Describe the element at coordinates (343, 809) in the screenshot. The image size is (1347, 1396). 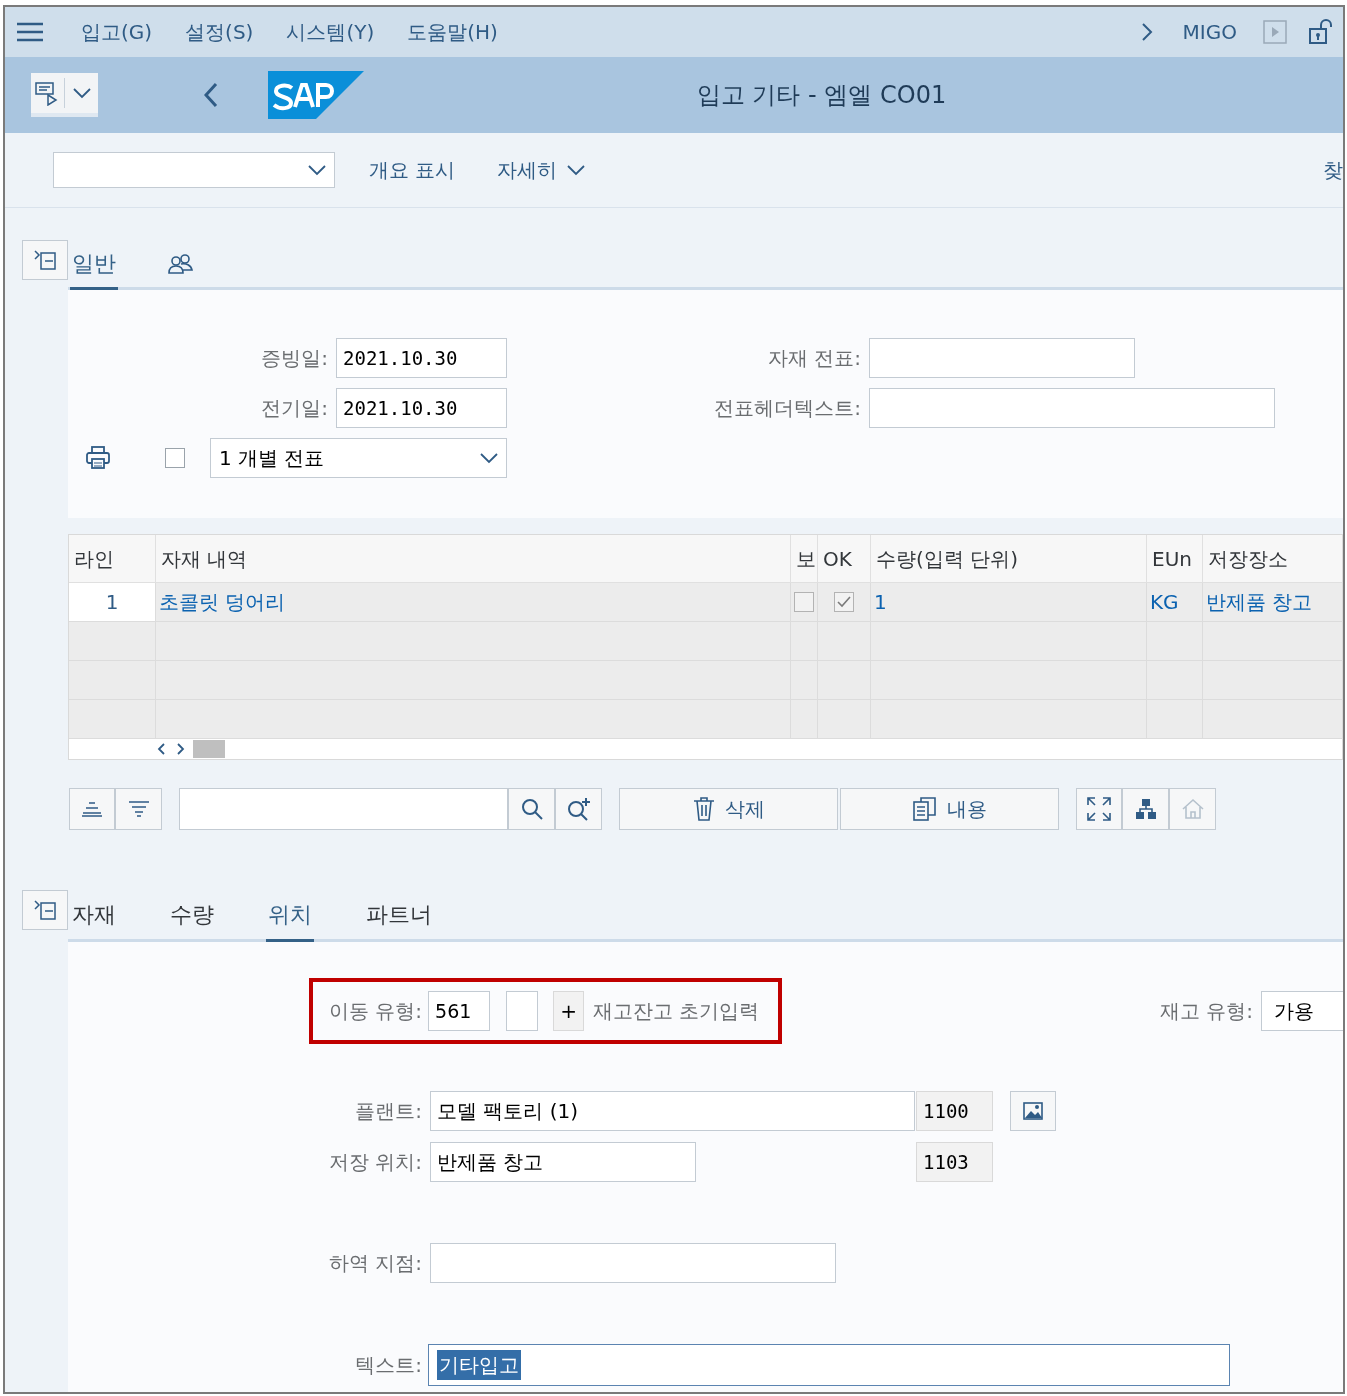
I see `search-field` at that location.